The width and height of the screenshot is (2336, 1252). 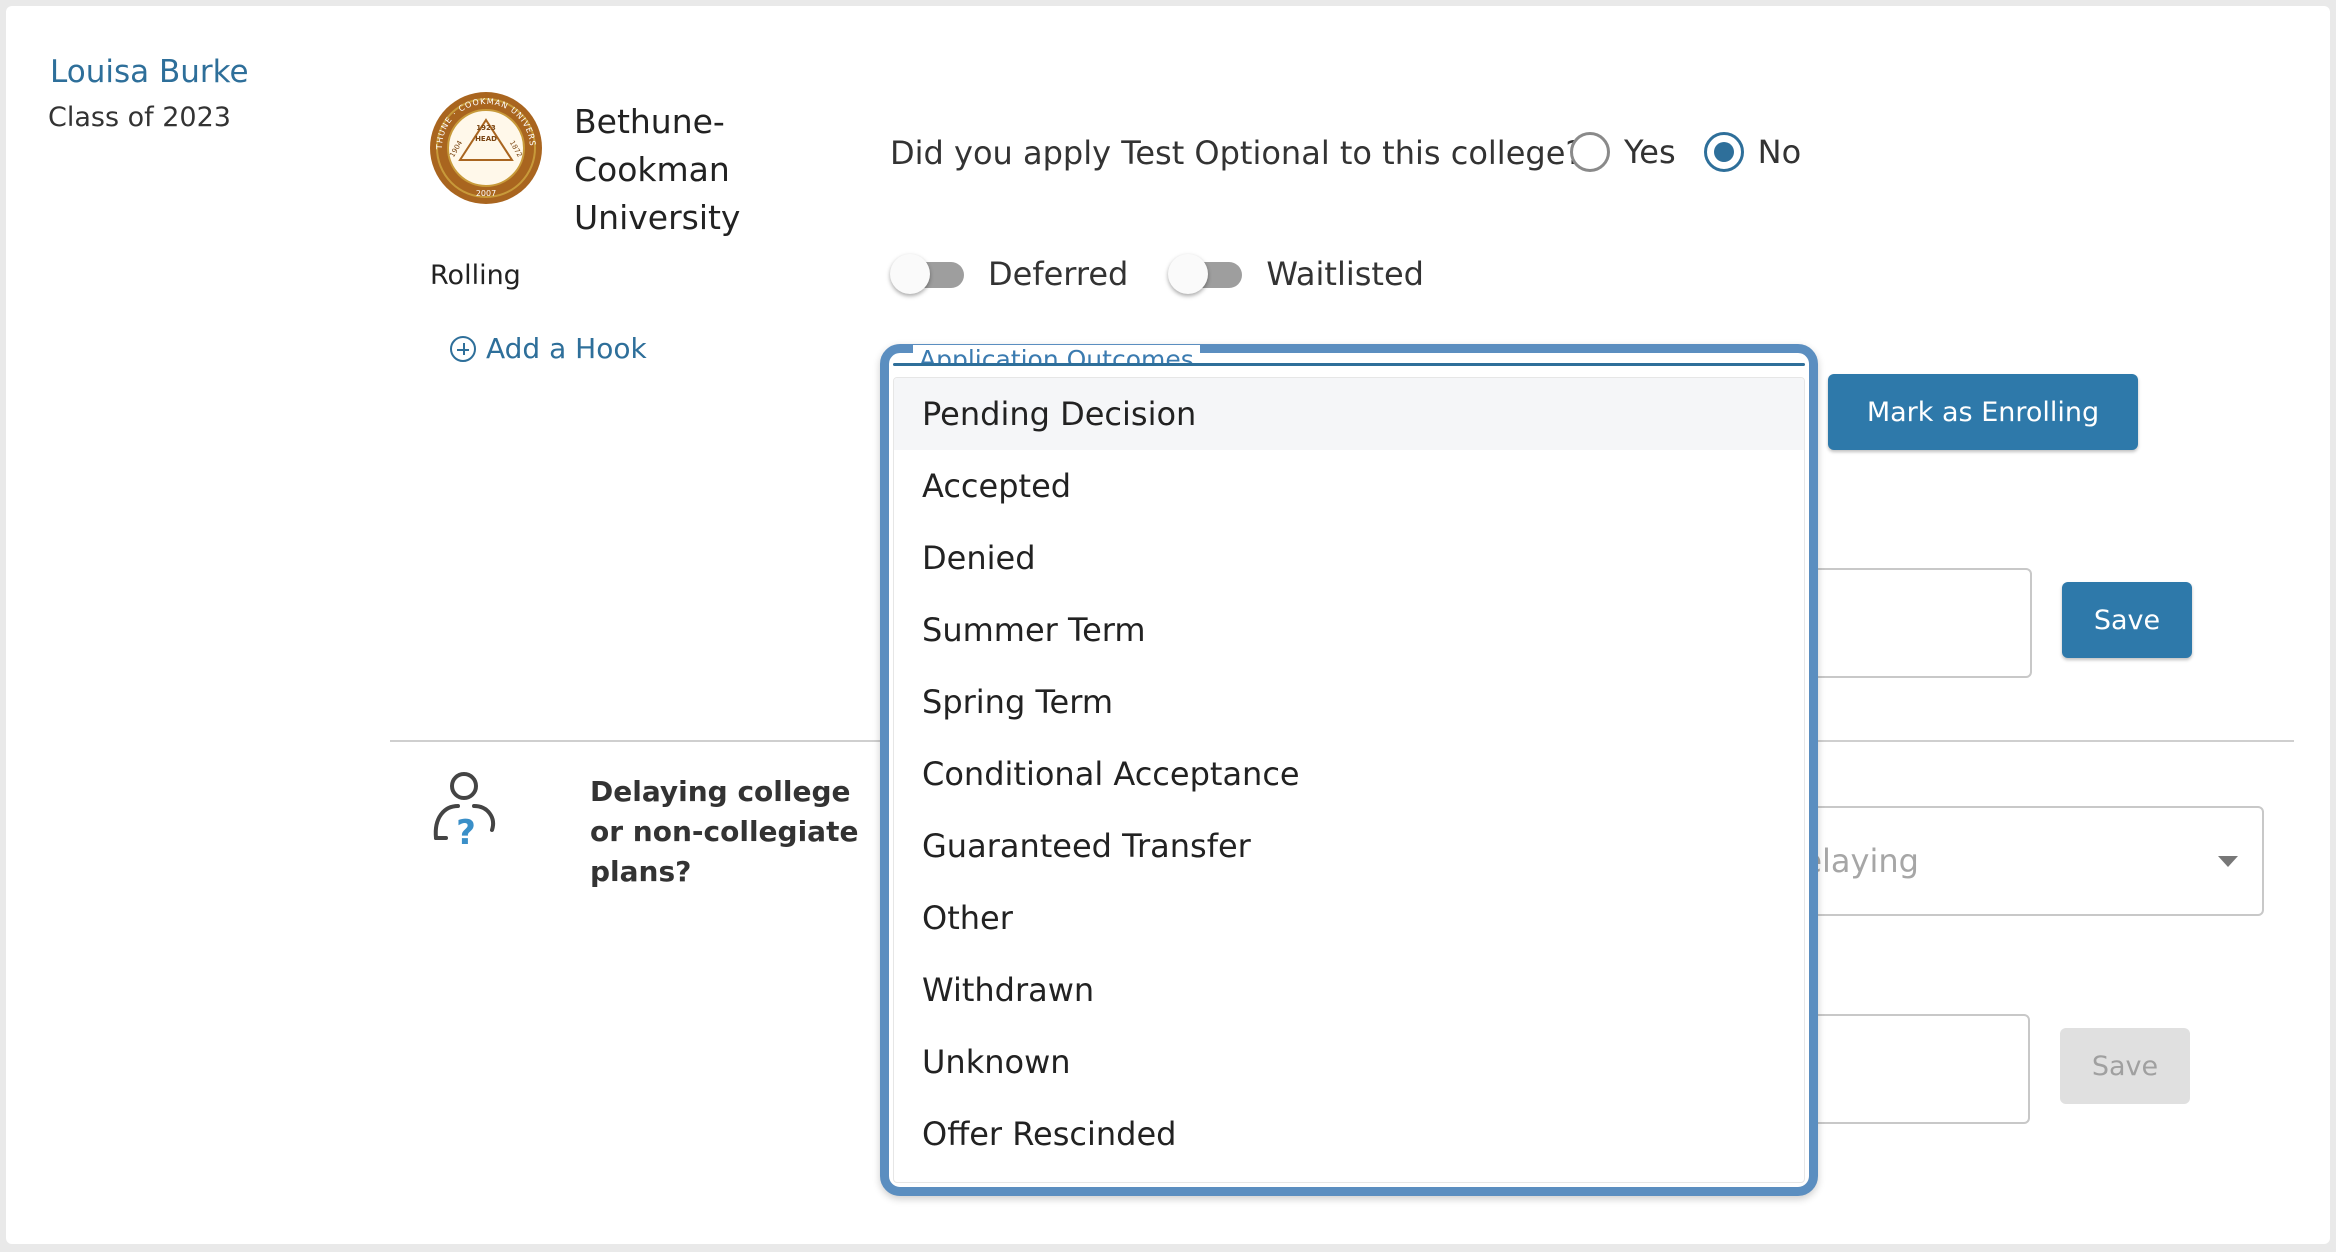 I want to click on deferred-label: Deferred, so click(x=1058, y=274).